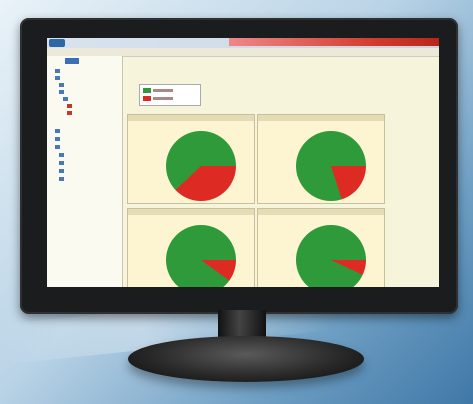  Describe the element at coordinates (170, 95) in the screenshot. I see `chart-legend` at that location.